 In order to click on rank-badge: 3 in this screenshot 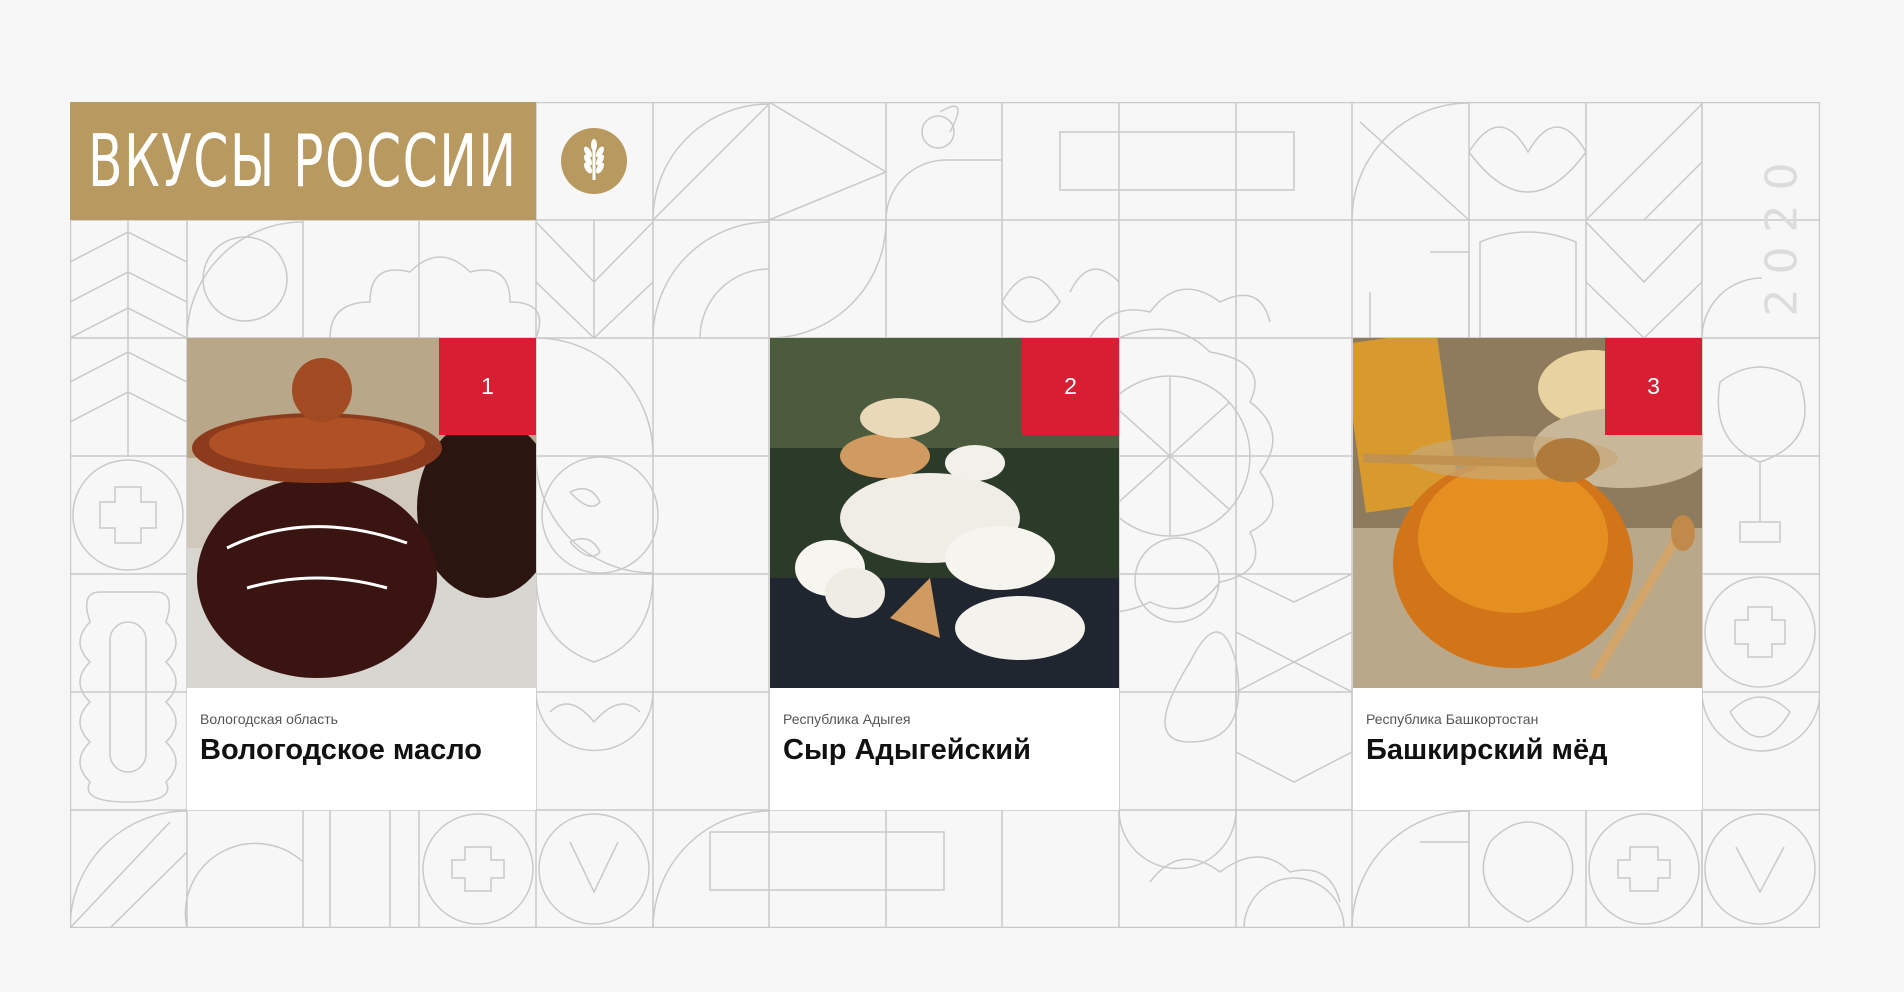, I will do `click(1653, 386)`.